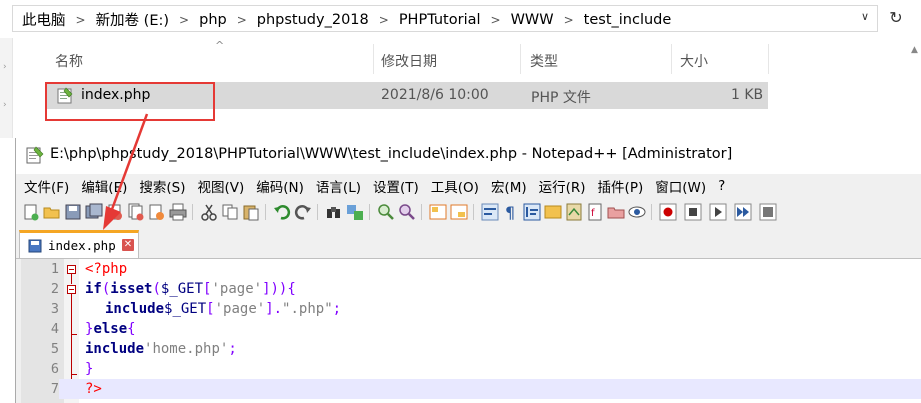  I want to click on scroll-up-icon: ▲, so click(914, 52).